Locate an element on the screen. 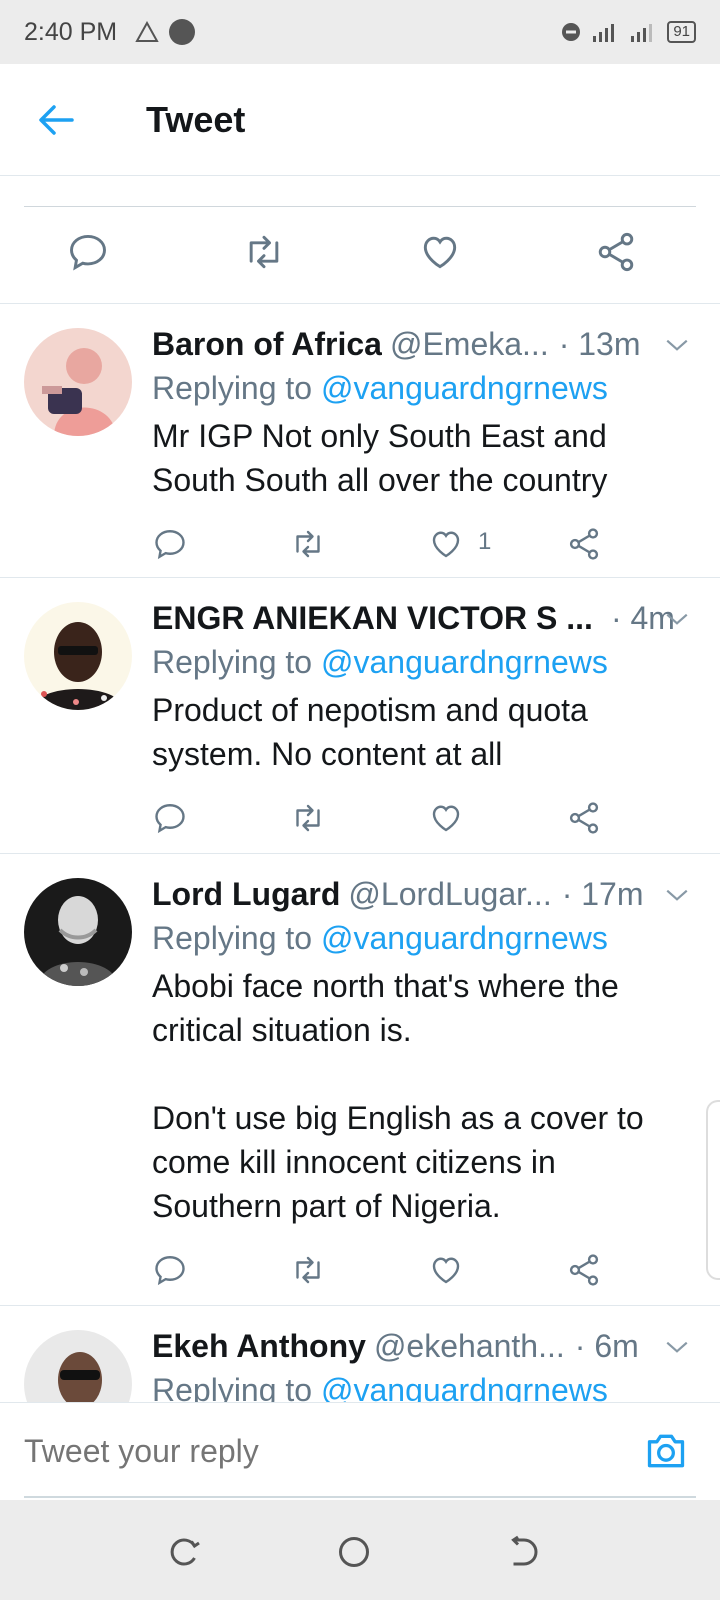 The width and height of the screenshot is (720, 1600). arrow-left-icon is located at coordinates (56, 119).